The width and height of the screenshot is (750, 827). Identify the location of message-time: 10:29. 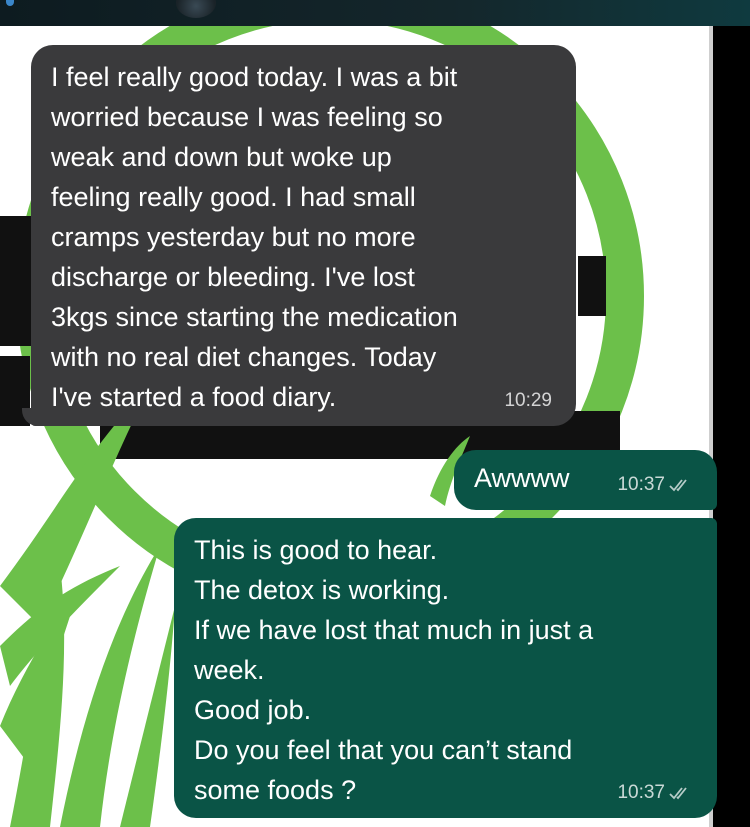
(528, 400).